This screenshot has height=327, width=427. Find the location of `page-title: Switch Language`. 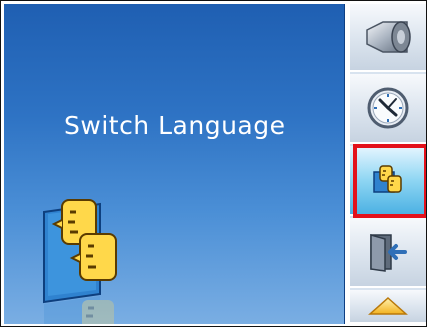

page-title: Switch Language is located at coordinates (175, 125).